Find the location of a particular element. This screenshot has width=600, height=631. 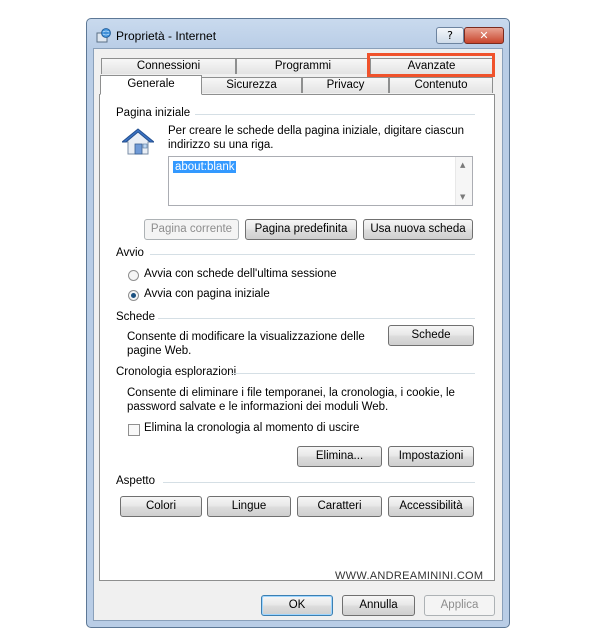

radio-last-session-label: Avvia con schede dell'ultima sessione is located at coordinates (240, 274).